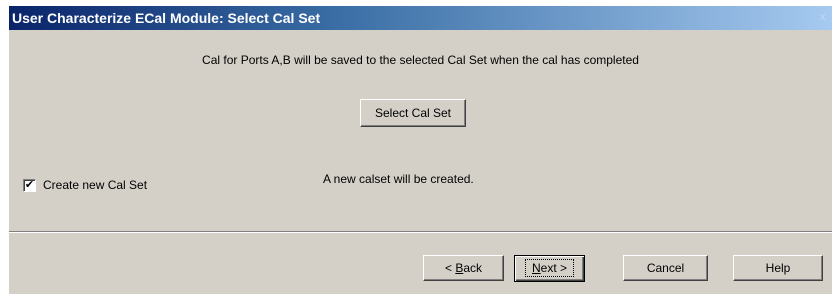 The image size is (832, 298). What do you see at coordinates (450, 268) in the screenshot?
I see `back-prefix: <` at bounding box center [450, 268].